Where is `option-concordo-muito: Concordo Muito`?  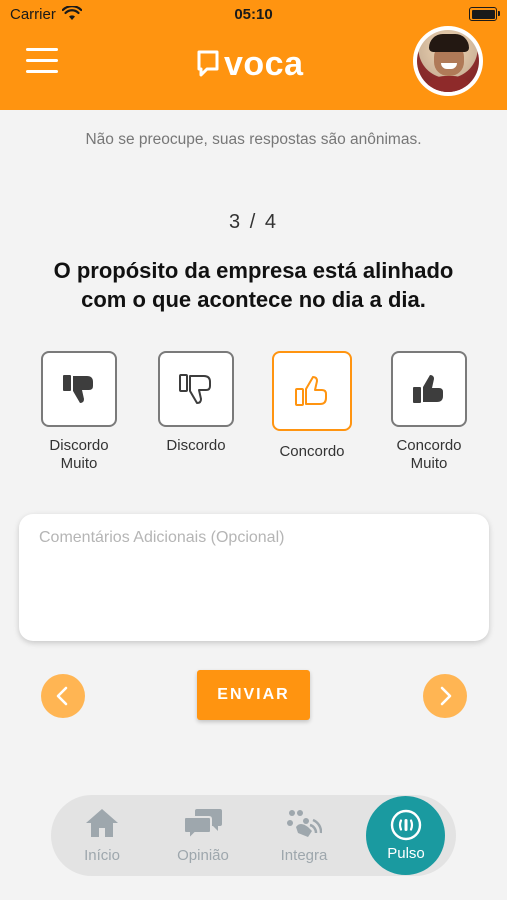 option-concordo-muito: Concordo Muito is located at coordinates (429, 412).